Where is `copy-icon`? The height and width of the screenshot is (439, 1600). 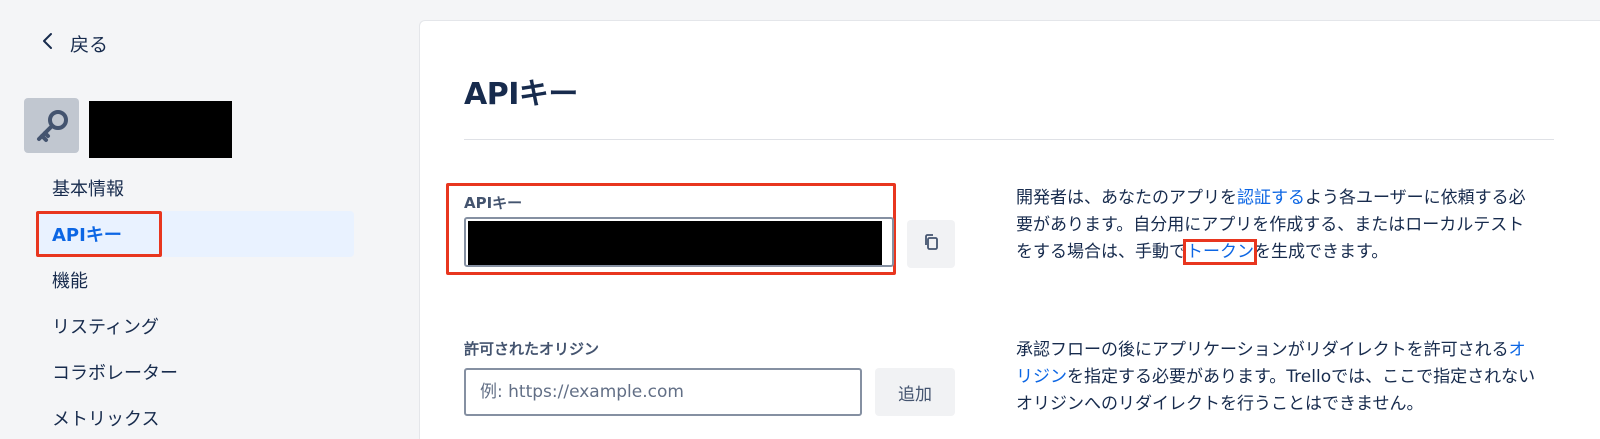
copy-icon is located at coordinates (931, 244).